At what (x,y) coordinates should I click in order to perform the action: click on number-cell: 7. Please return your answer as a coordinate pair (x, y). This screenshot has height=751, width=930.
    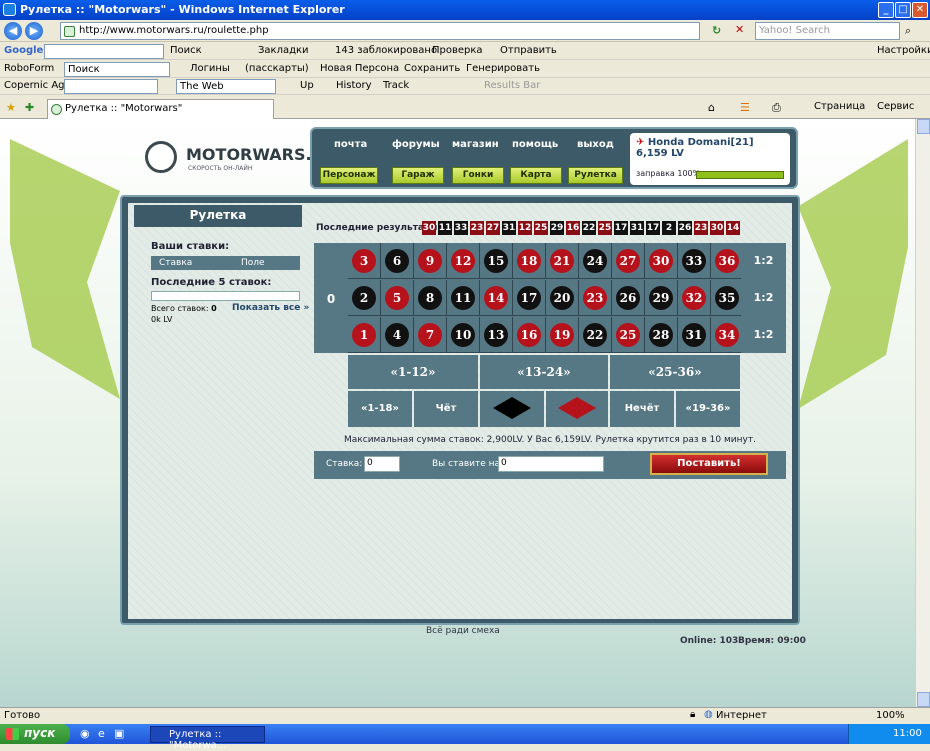
    Looking at the image, I should click on (430, 335).